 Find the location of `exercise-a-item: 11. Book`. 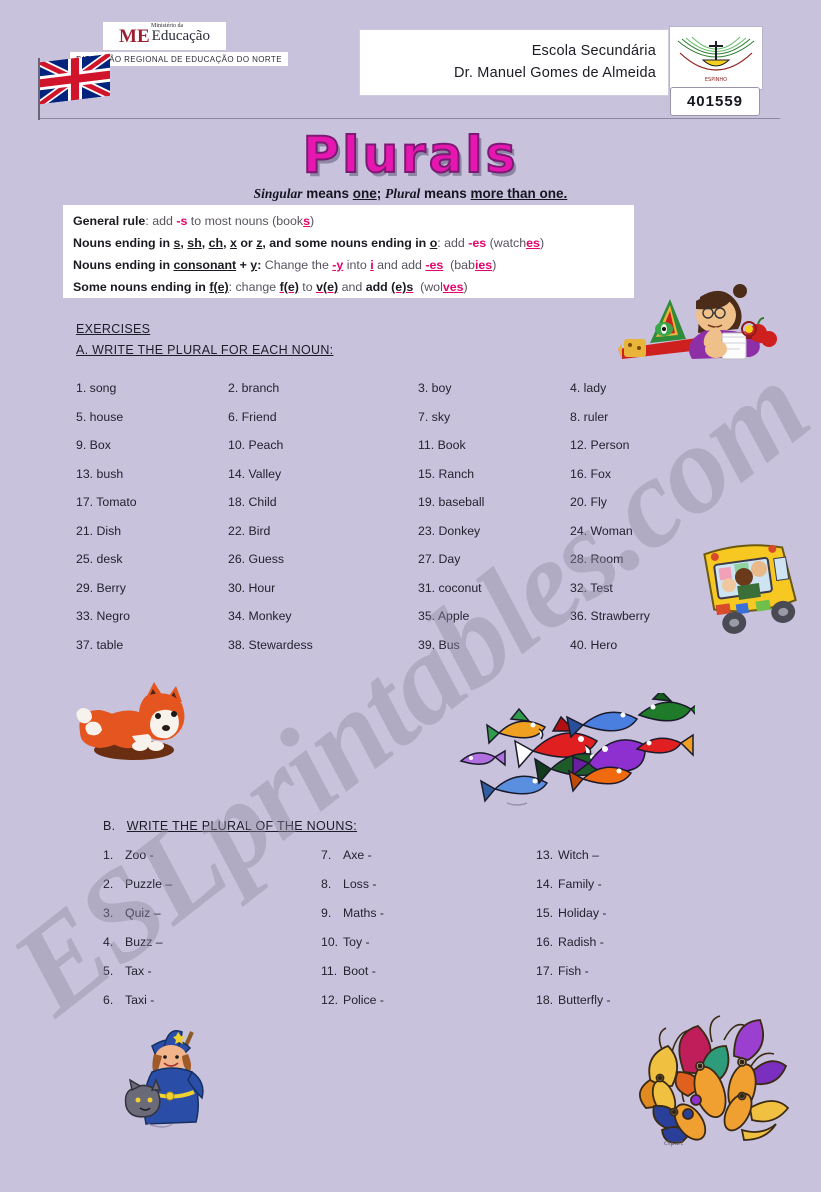

exercise-a-item: 11. Book is located at coordinates (442, 445).